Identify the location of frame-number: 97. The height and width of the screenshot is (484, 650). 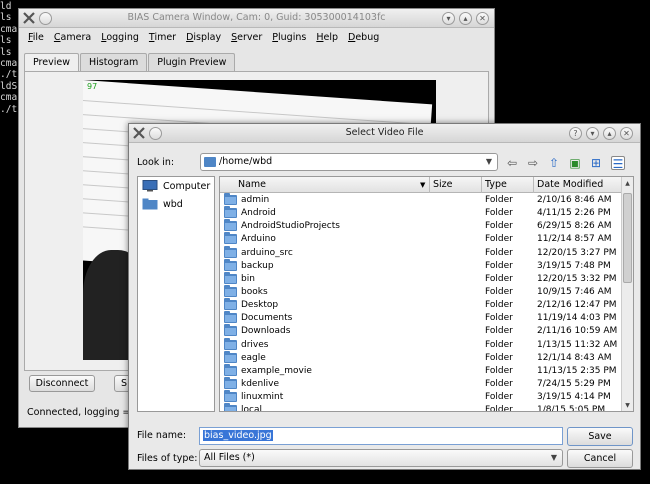
(92, 86).